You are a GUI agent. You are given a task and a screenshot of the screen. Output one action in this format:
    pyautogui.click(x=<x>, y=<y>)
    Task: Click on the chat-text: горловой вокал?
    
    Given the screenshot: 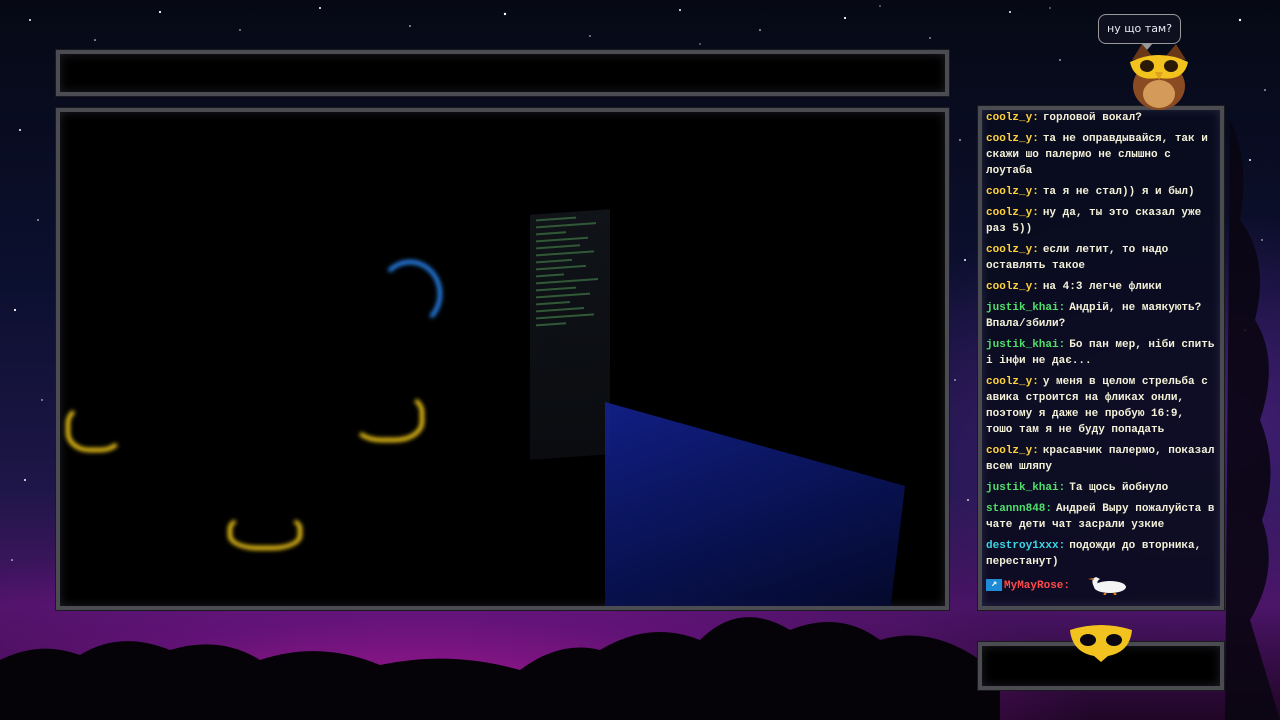 What is the action you would take?
    pyautogui.click(x=1092, y=118)
    